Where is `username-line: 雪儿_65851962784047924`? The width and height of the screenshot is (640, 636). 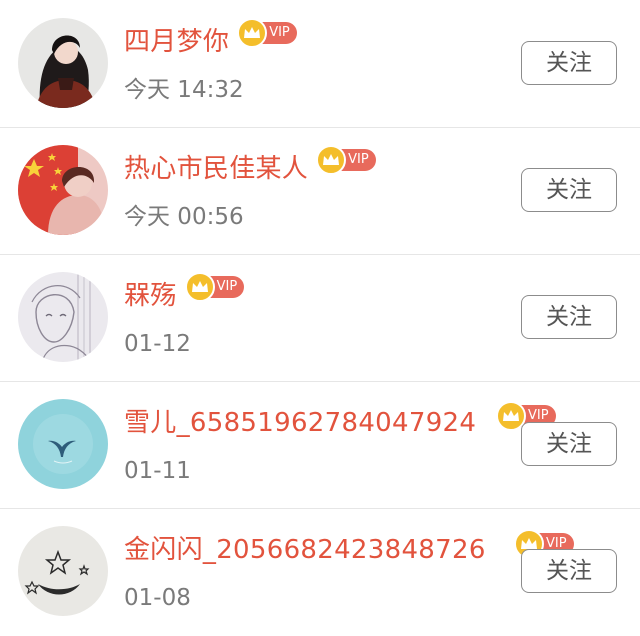
username-line: 雪儿_65851962784047924 is located at coordinates (300, 423).